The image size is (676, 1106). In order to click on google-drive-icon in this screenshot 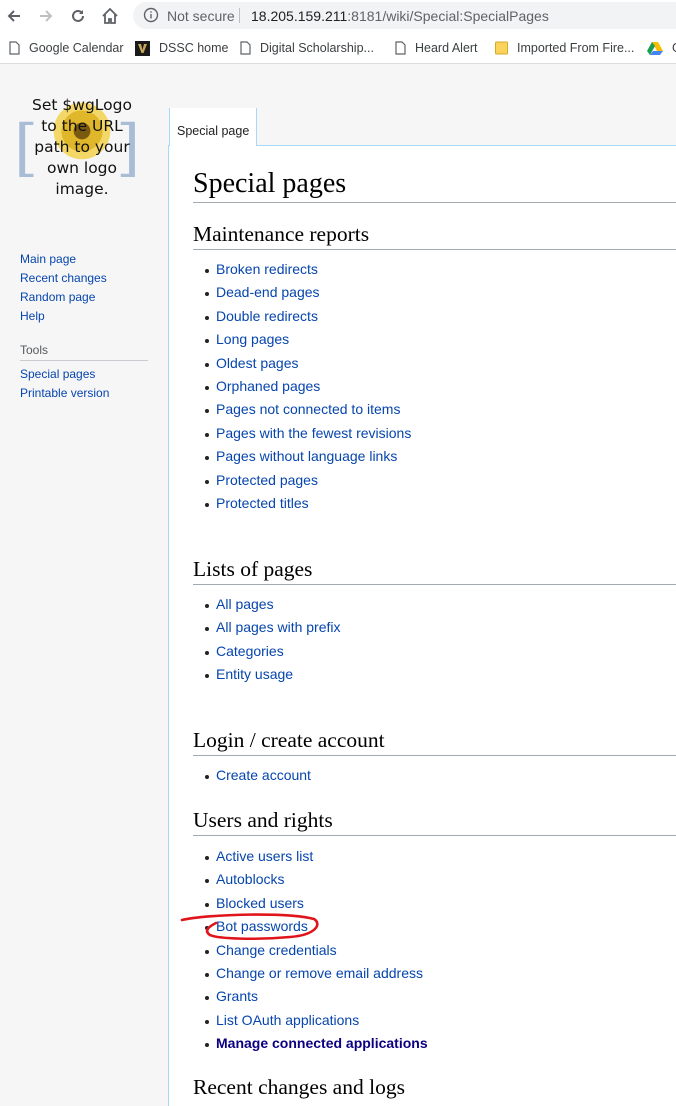, I will do `click(655, 48)`.